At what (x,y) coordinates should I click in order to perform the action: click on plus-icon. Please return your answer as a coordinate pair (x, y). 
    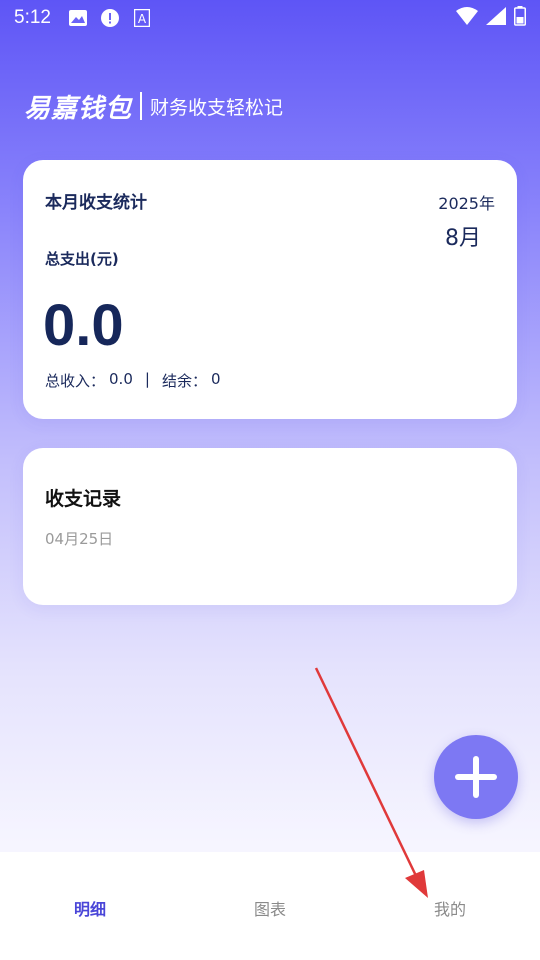
    Looking at the image, I should click on (476, 777).